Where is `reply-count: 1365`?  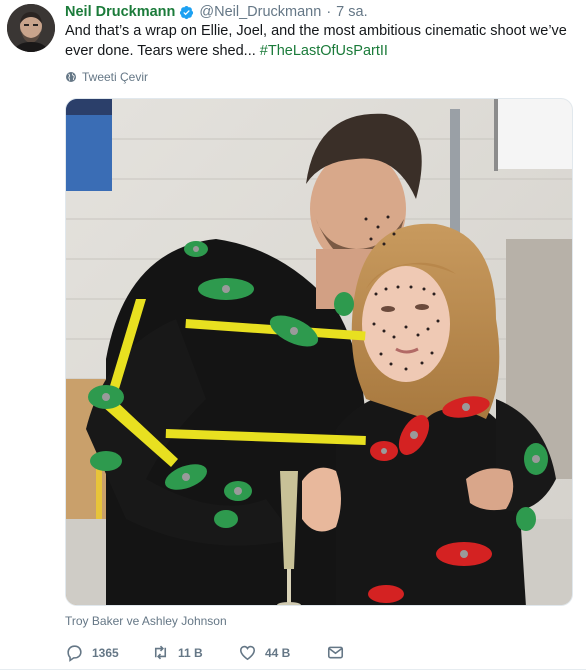
reply-count: 1365 is located at coordinates (105, 652).